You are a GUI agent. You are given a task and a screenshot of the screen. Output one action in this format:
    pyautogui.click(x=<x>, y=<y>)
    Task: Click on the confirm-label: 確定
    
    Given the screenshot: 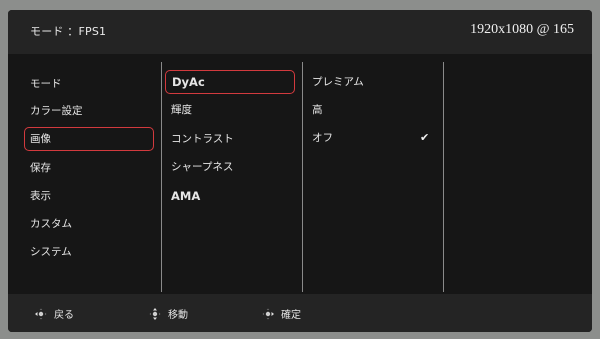 What is the action you would take?
    pyautogui.click(x=291, y=315)
    